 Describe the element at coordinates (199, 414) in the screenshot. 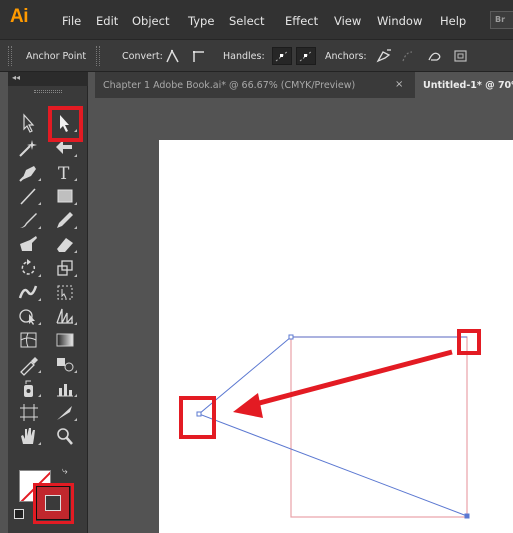

I see `anchor-point-left` at that location.